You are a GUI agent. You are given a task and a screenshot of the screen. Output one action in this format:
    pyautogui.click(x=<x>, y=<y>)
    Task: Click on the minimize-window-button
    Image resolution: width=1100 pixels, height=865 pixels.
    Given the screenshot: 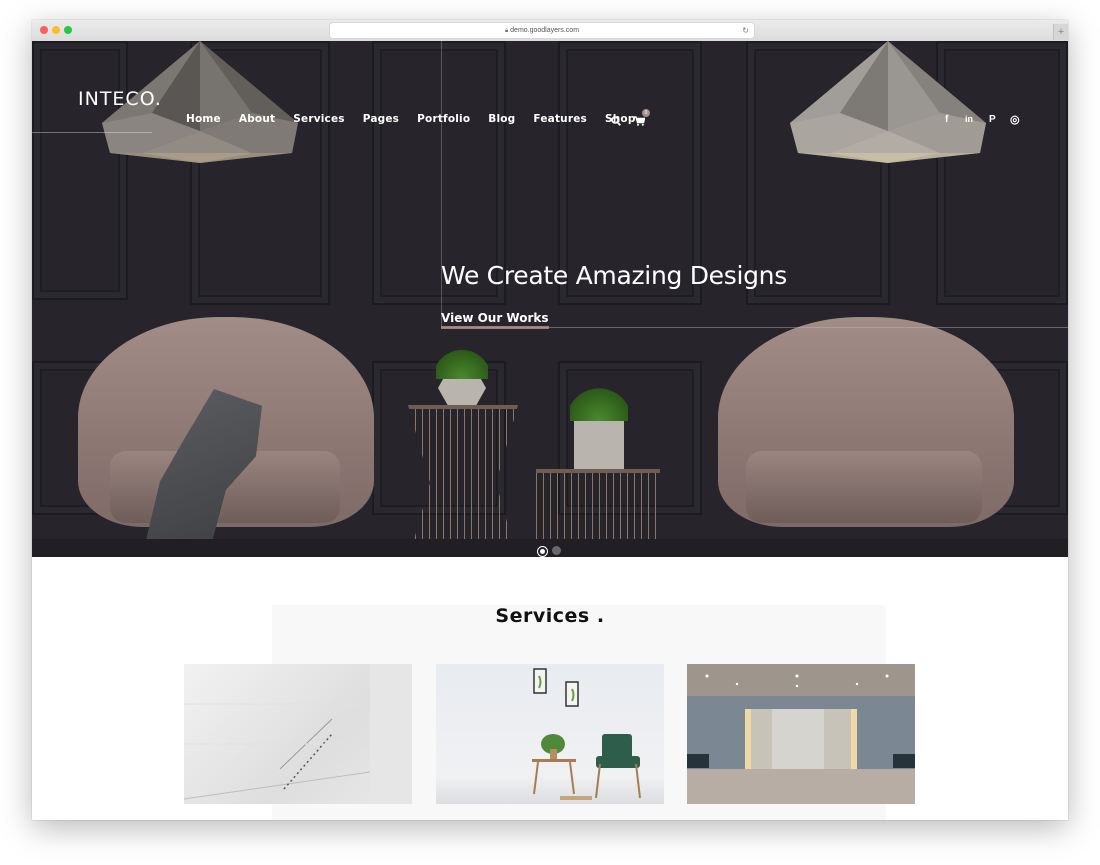 What is the action you would take?
    pyautogui.click(x=56, y=30)
    